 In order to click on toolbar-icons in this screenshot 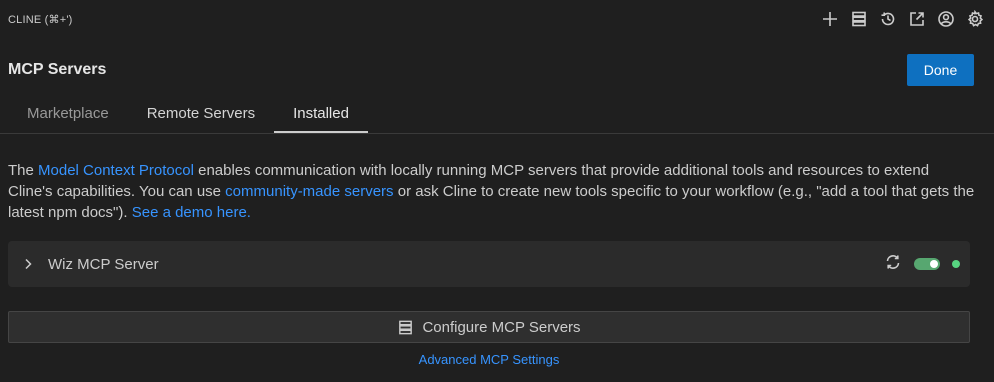, I will do `click(902, 19)`.